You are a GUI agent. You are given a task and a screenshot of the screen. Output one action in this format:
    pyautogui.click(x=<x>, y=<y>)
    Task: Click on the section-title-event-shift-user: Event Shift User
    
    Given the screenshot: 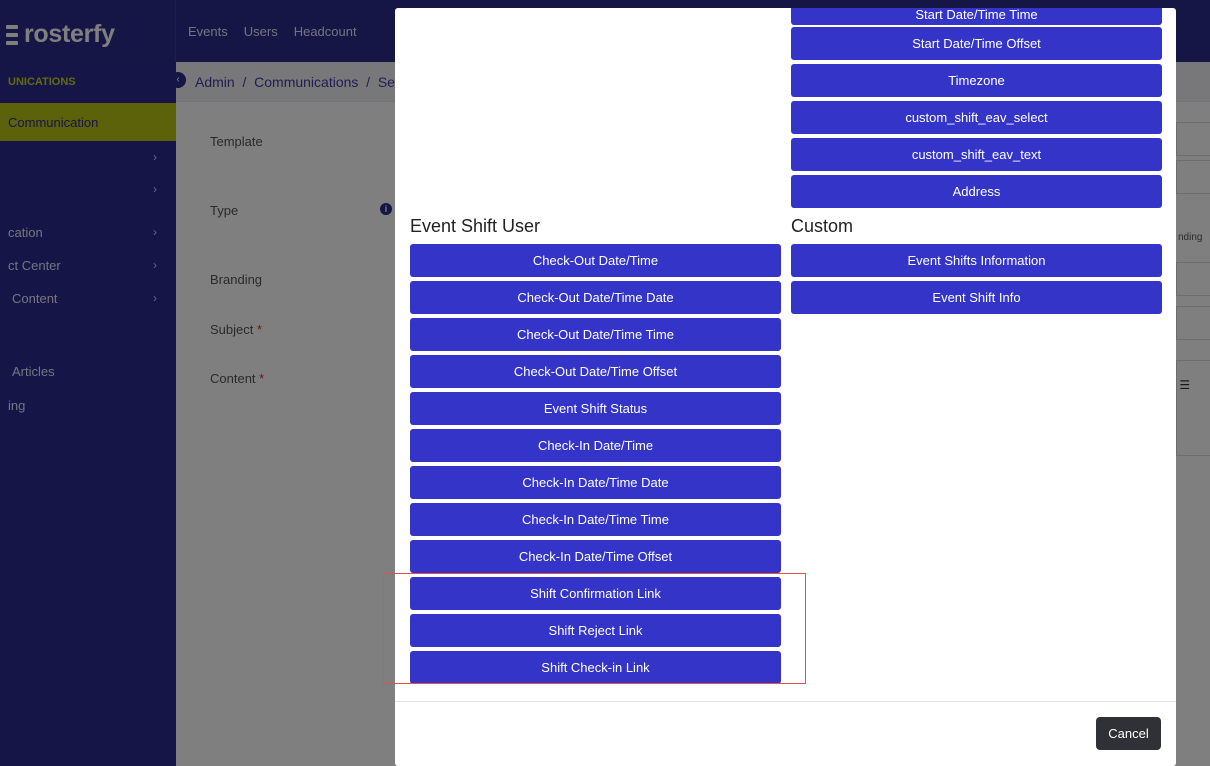 What is the action you would take?
    pyautogui.click(x=475, y=226)
    